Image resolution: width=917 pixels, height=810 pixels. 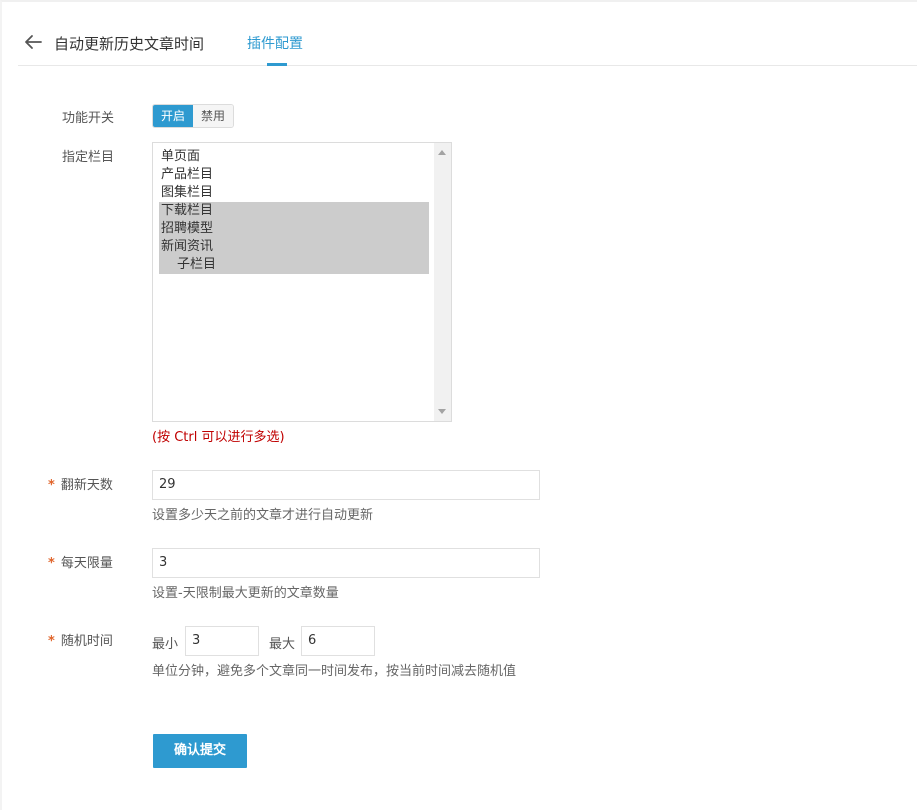 I want to click on days-label-text: 翻新天数, so click(x=86, y=485).